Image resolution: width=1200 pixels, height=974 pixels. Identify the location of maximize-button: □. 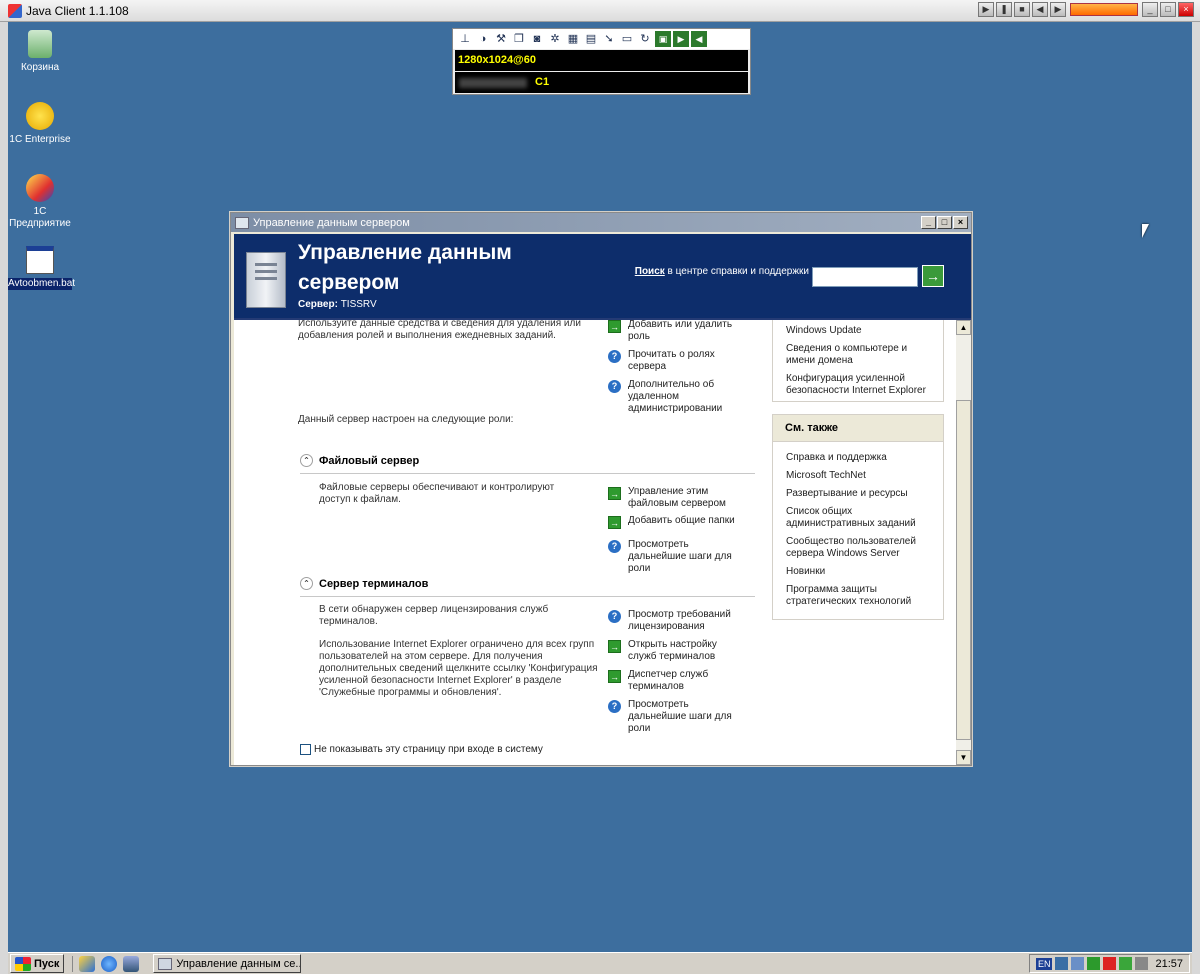
(944, 222).